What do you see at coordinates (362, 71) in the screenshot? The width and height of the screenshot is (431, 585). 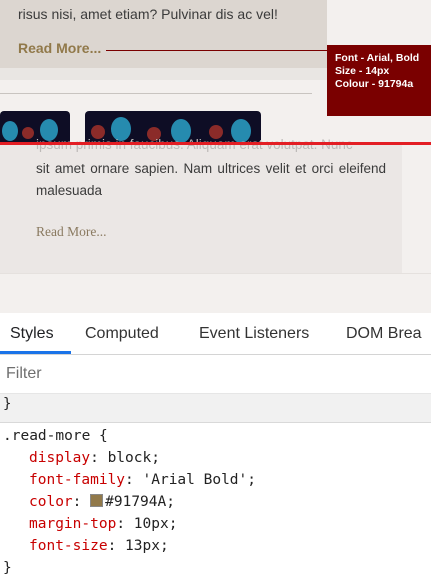 I see `annotation-size: Size - 14px` at bounding box center [362, 71].